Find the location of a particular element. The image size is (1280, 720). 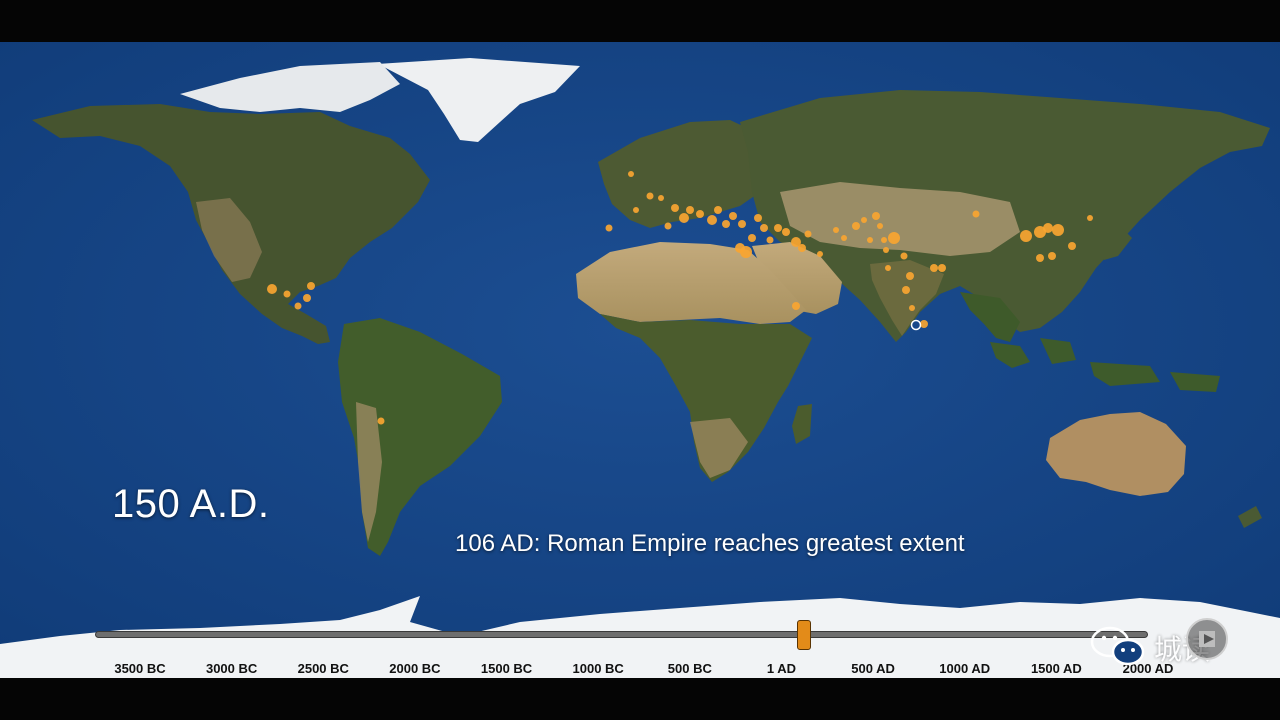

year-label: 150 A.D. is located at coordinates (191, 504).